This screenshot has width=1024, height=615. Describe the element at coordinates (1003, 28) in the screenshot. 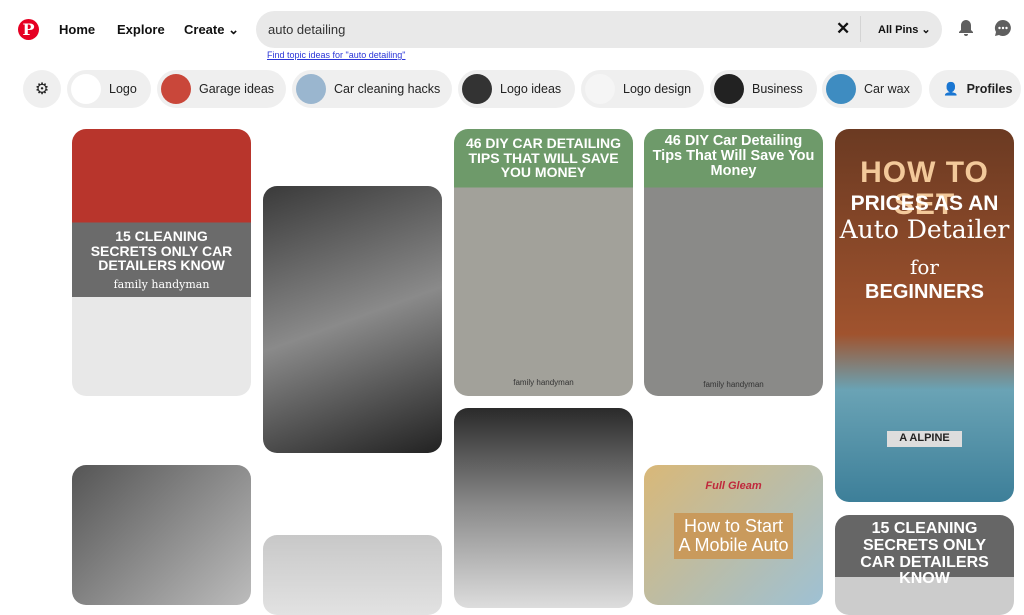

I see `messages-icon` at that location.